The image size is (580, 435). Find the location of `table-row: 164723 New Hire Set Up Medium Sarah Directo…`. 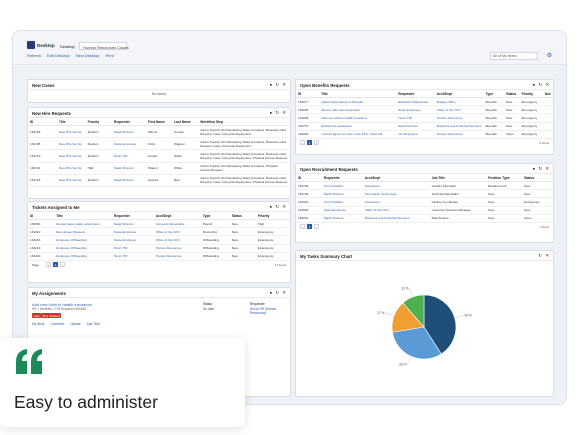

table-row: 164723 New Hire Set Up Medium Sarah Directo… is located at coordinates (159, 180).